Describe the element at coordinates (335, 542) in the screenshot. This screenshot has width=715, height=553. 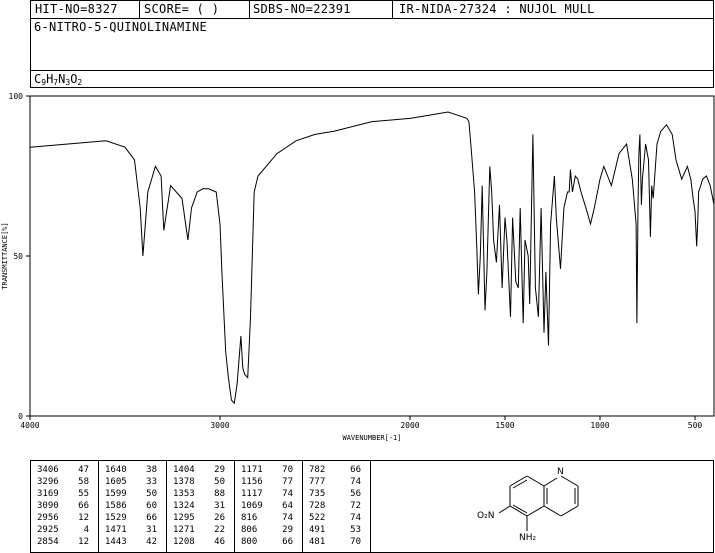
I see `peak-row: 481 70` at that location.